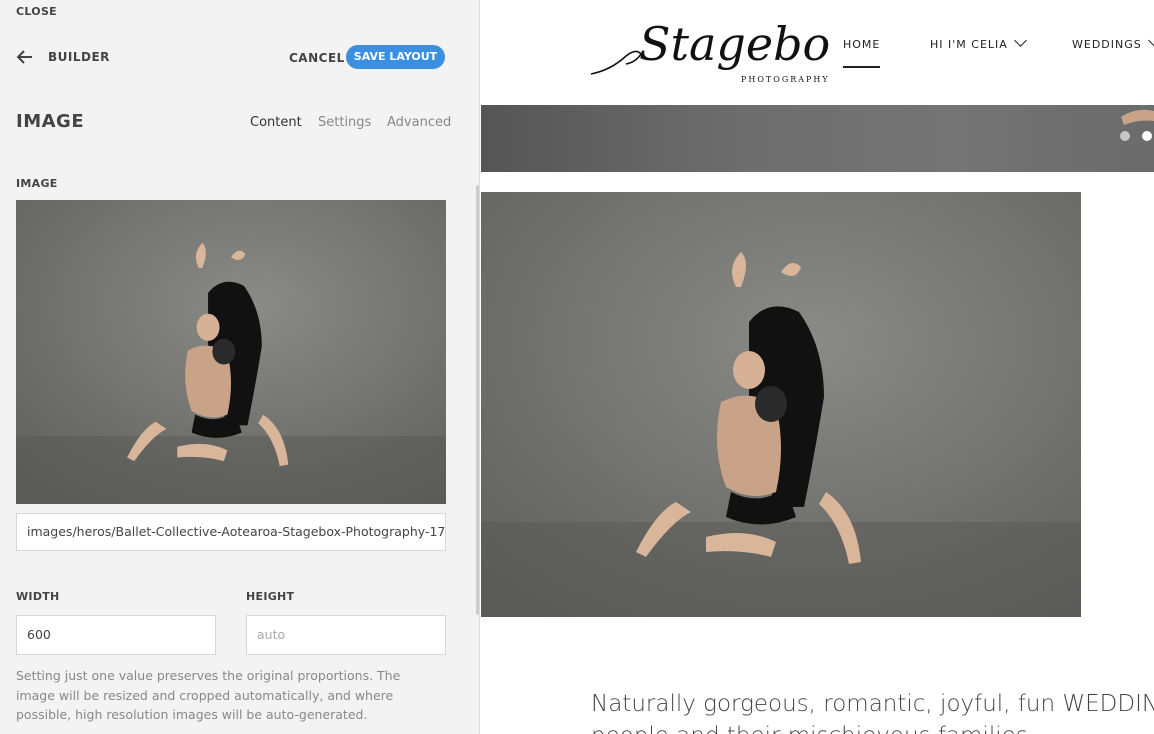  I want to click on save-layout-button: SAVE LAYOUT, so click(395, 57).